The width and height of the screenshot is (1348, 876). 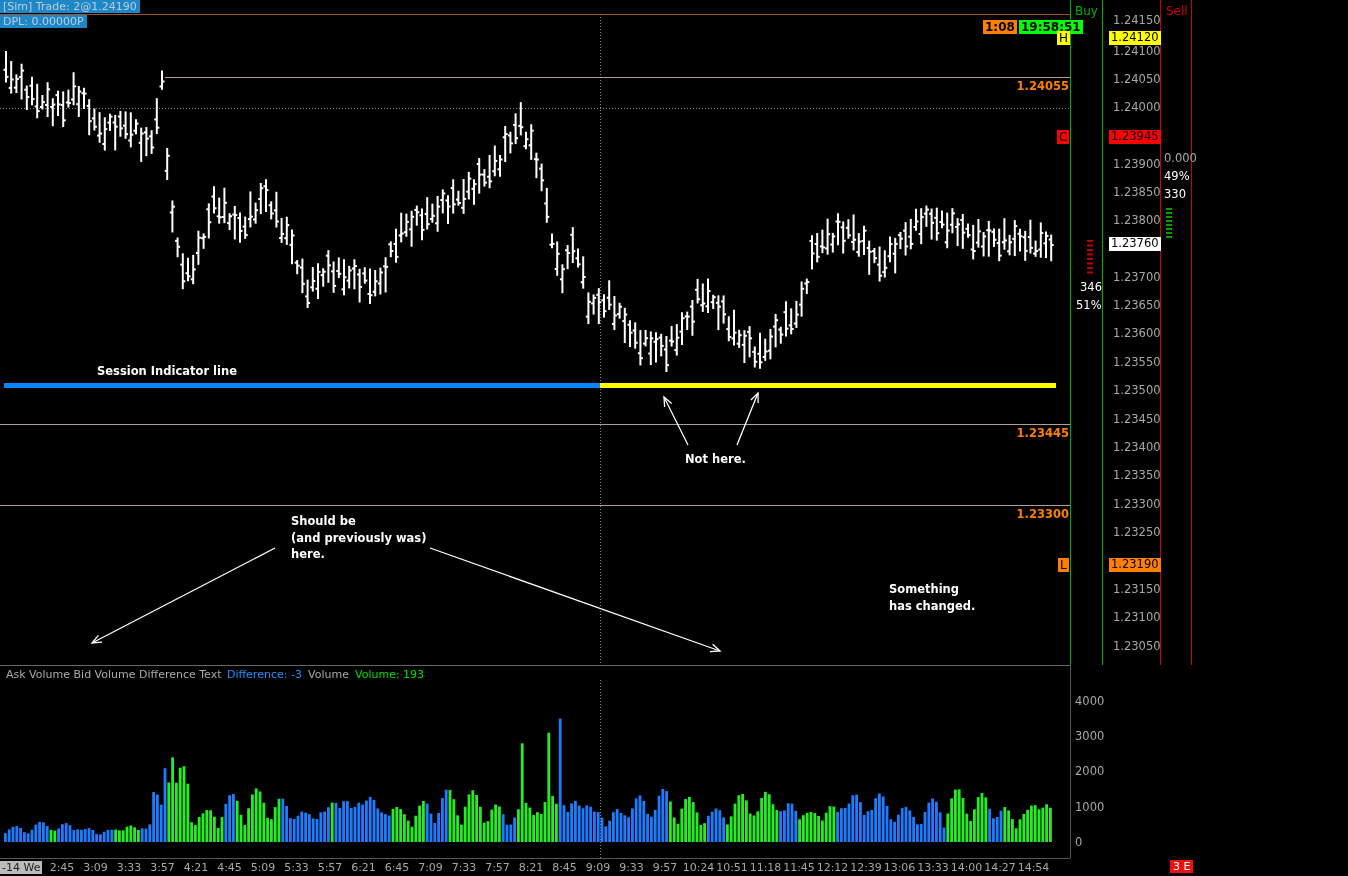 I want to click on buy-percent: 51%, so click(x=1089, y=306).